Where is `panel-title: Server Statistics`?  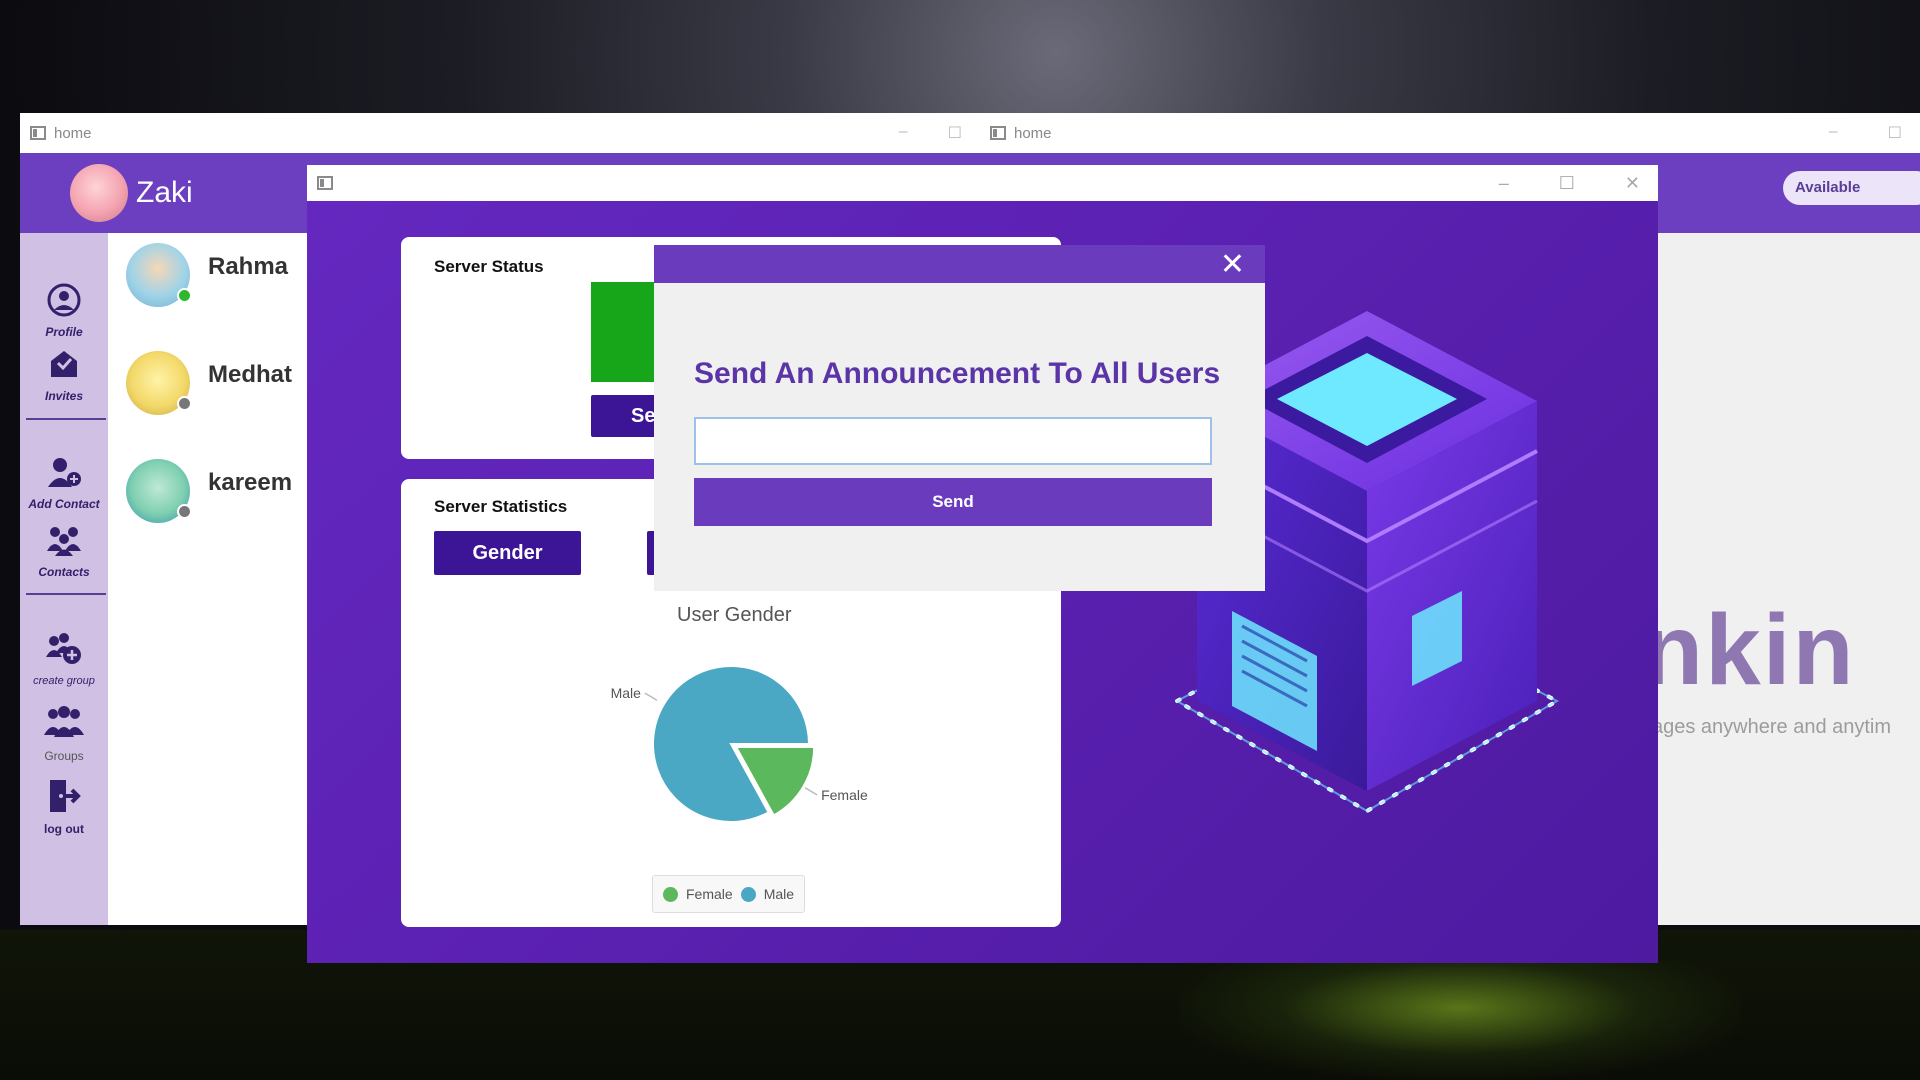 panel-title: Server Statistics is located at coordinates (501, 506).